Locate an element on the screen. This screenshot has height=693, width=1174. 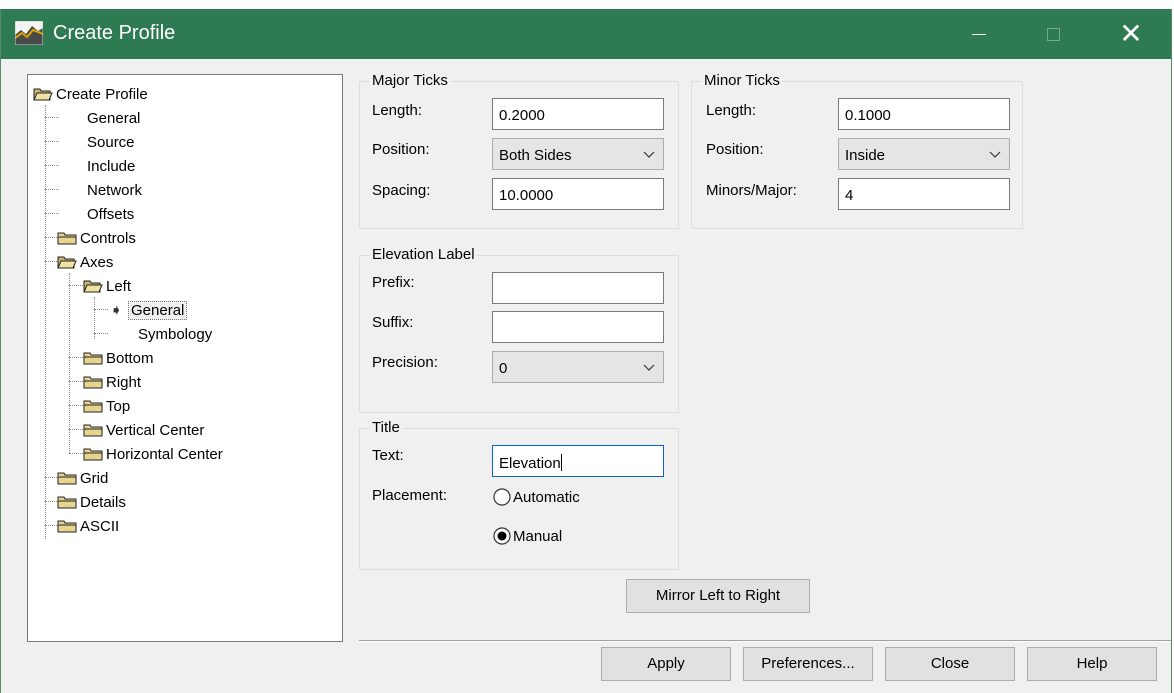
tree-item-include: Include is located at coordinates (111, 167).